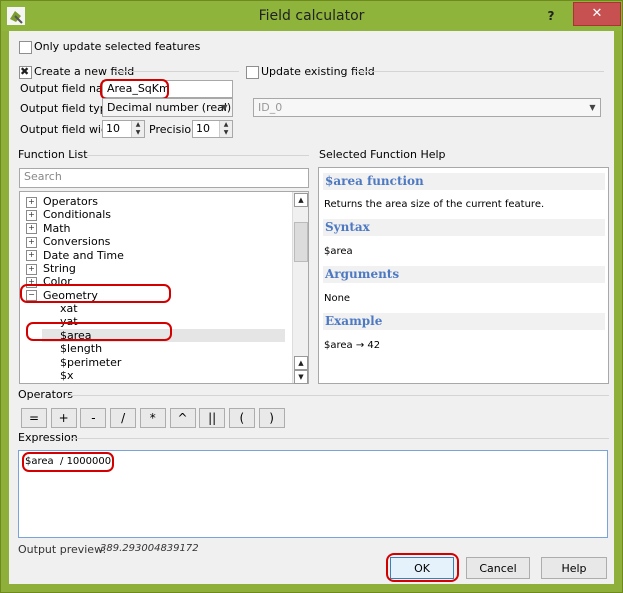 The height and width of the screenshot is (593, 623). What do you see at coordinates (70, 201) in the screenshot?
I see `tree-group-label: Operators` at bounding box center [70, 201].